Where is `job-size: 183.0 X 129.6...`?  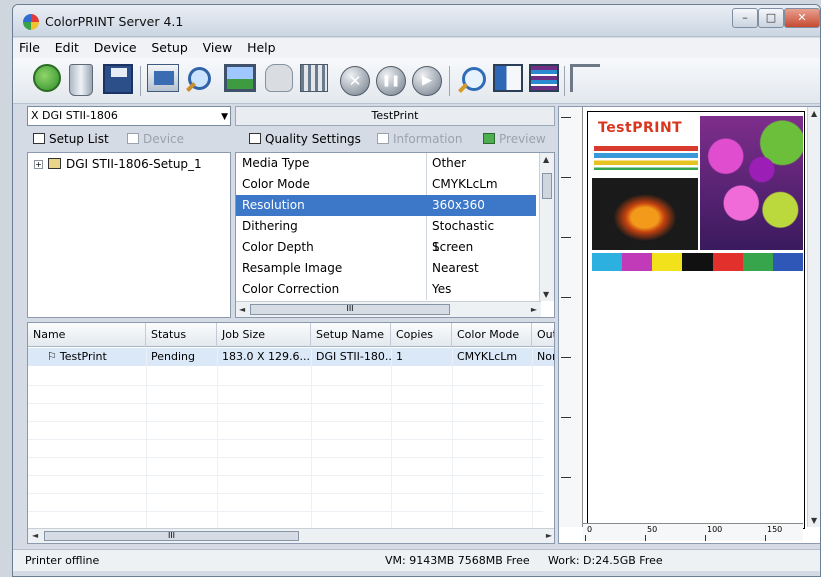 job-size: 183.0 X 129.6... is located at coordinates (266, 356).